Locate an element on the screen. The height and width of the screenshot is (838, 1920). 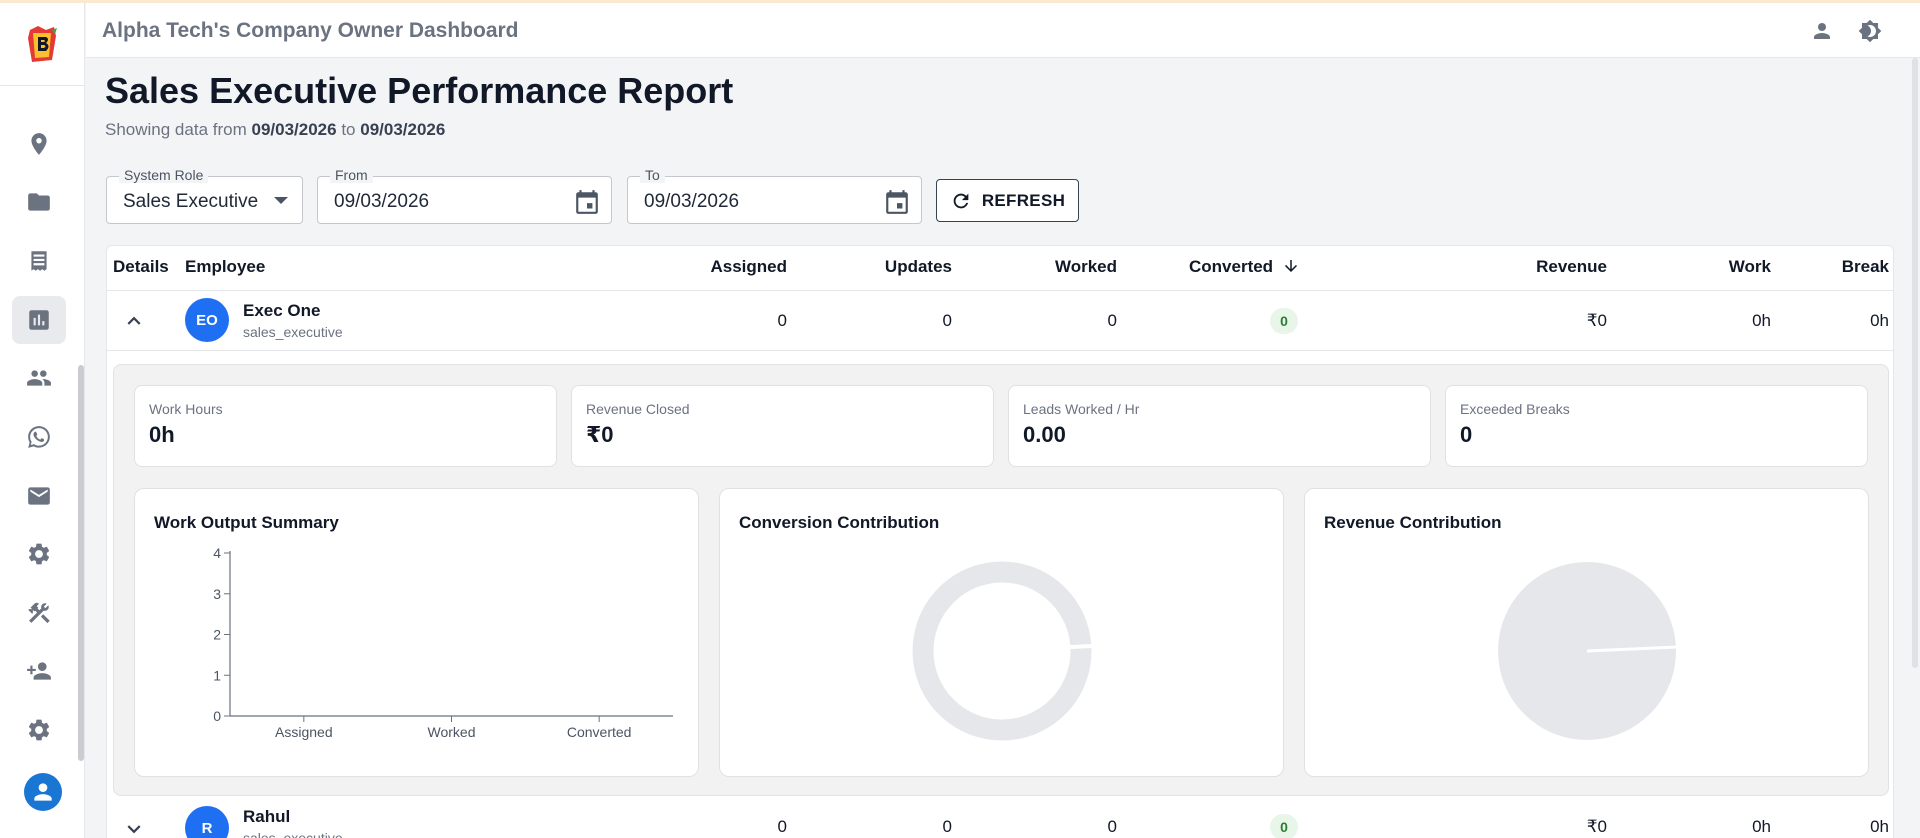
subtitle-to-date: 09/03/2026 is located at coordinates (403, 129).